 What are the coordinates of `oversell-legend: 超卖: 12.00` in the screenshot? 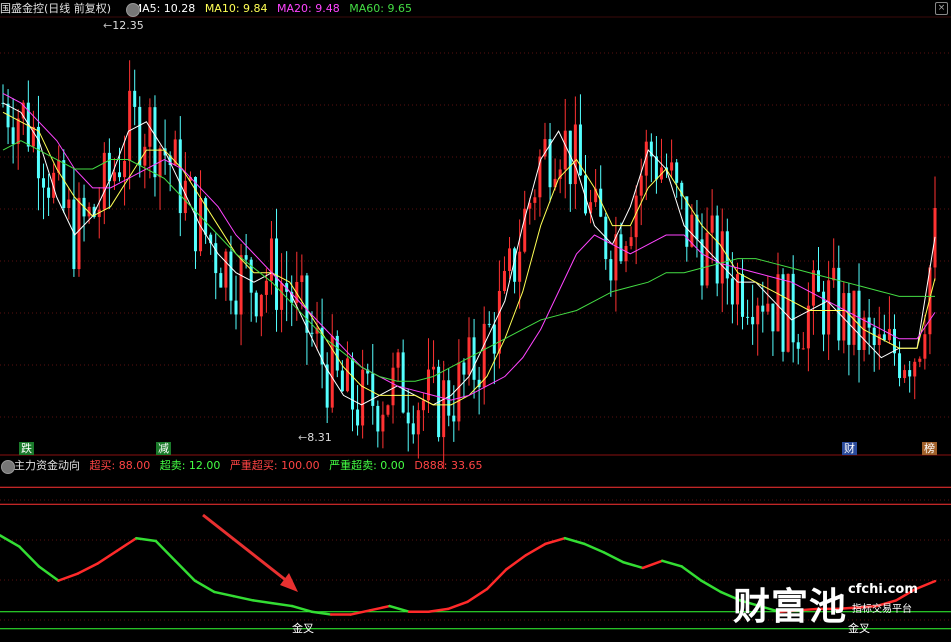 It's located at (190, 465).